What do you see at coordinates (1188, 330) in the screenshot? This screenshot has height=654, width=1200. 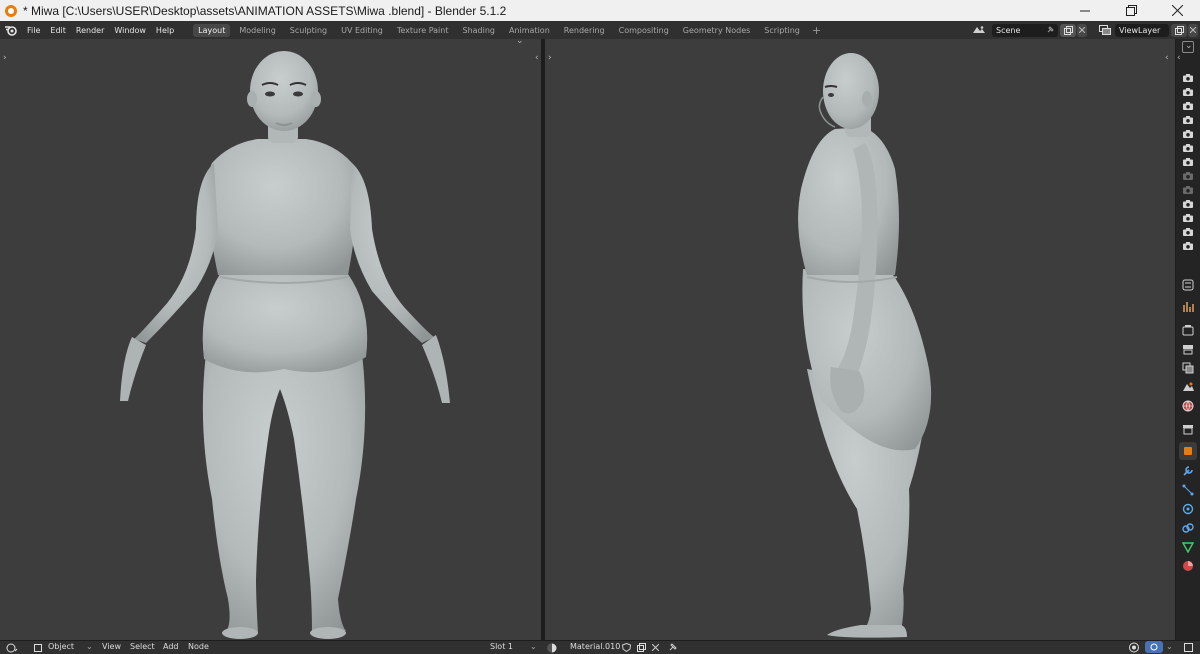 I see `render-icon` at bounding box center [1188, 330].